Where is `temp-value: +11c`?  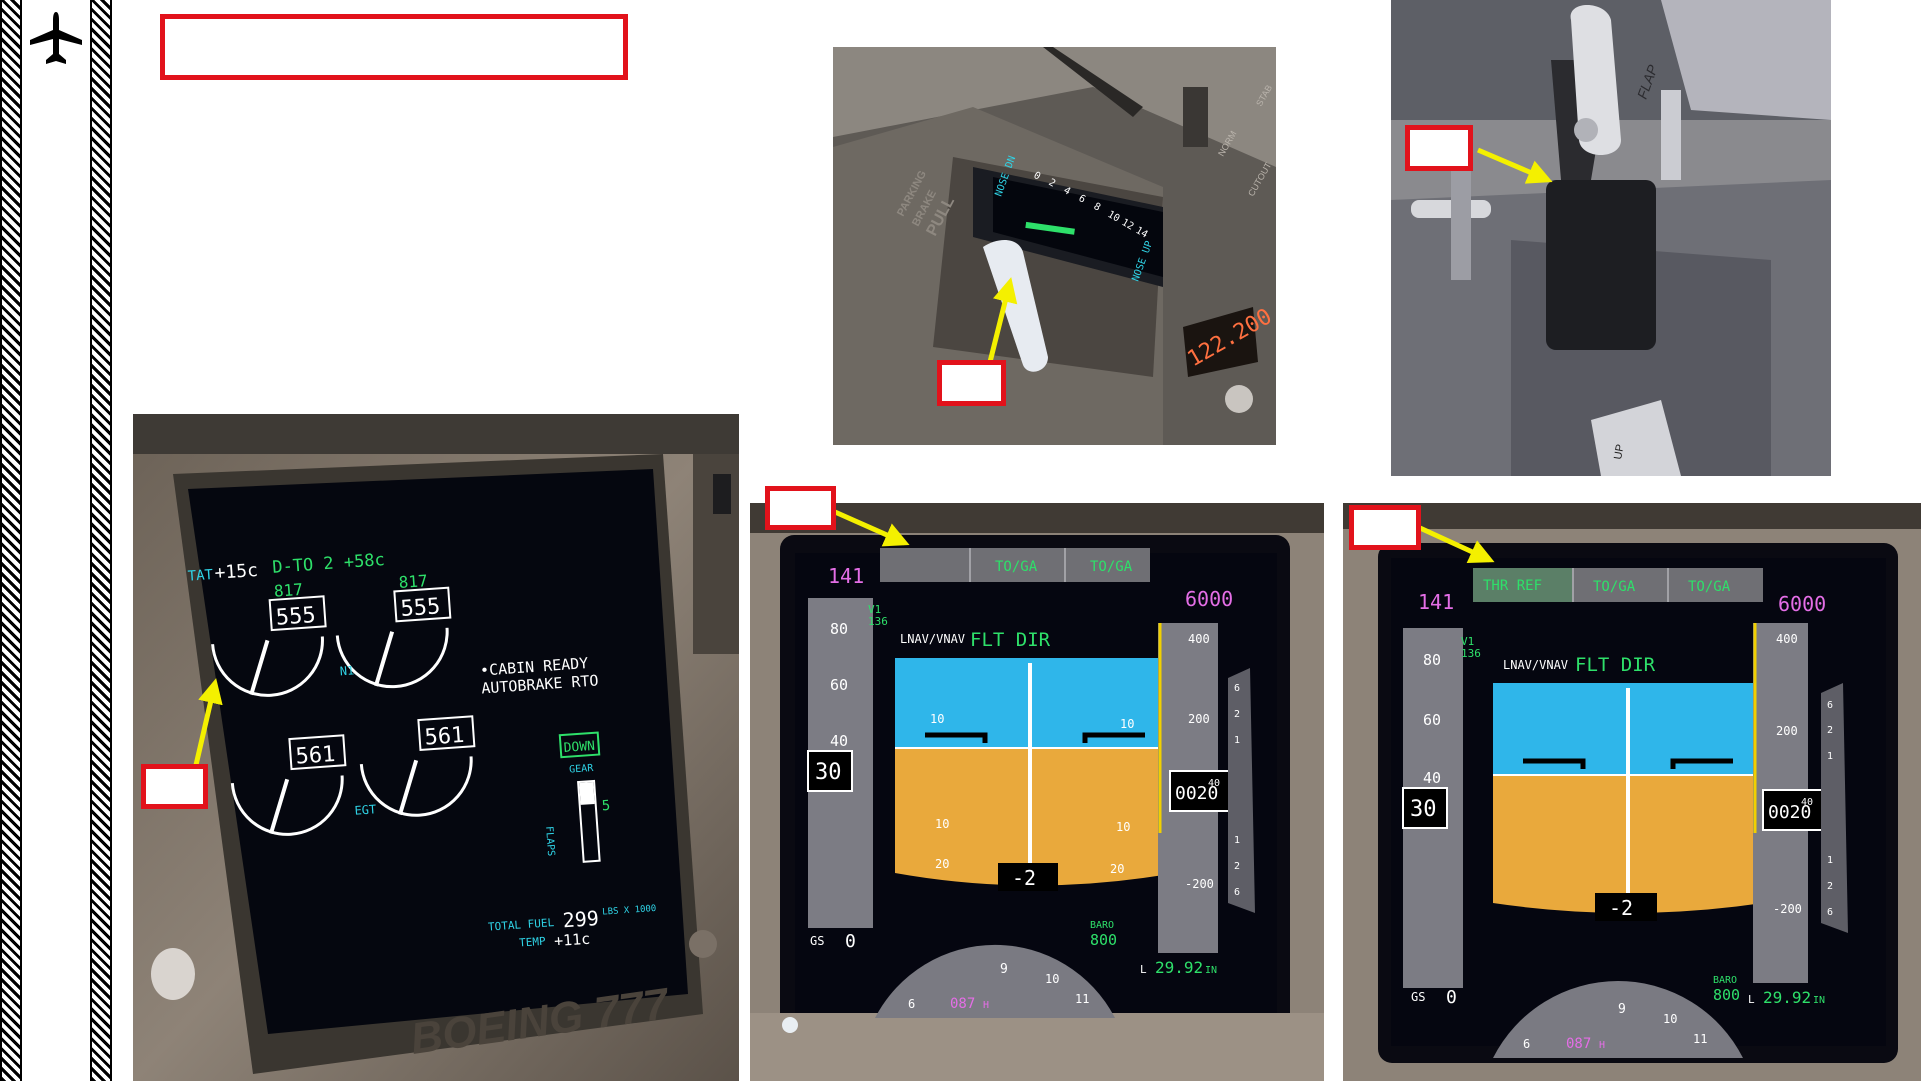 temp-value: +11c is located at coordinates (572, 940).